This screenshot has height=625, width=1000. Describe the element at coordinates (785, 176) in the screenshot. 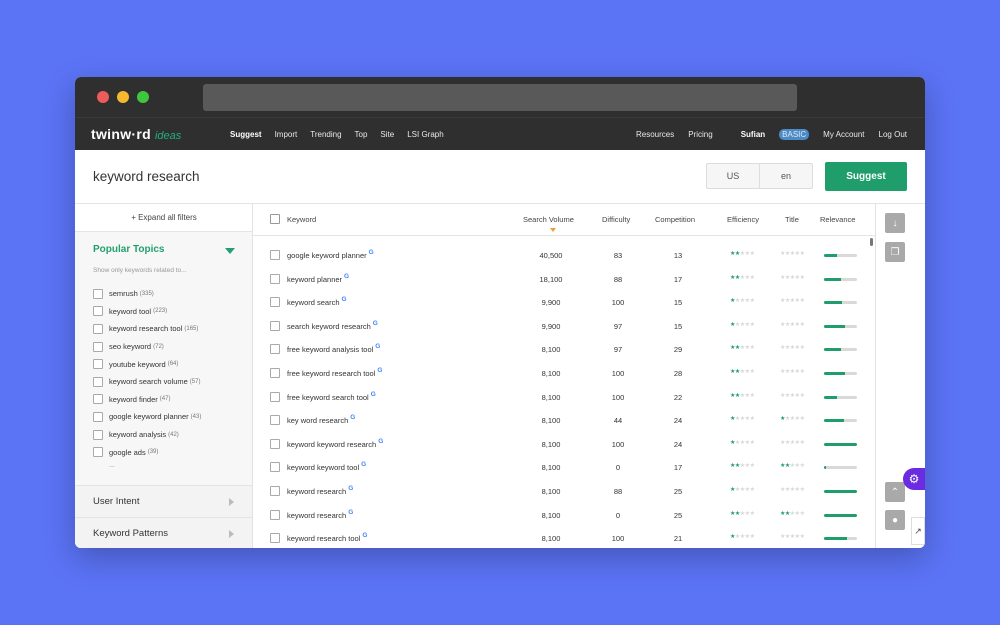

I see `language-select: en` at that location.